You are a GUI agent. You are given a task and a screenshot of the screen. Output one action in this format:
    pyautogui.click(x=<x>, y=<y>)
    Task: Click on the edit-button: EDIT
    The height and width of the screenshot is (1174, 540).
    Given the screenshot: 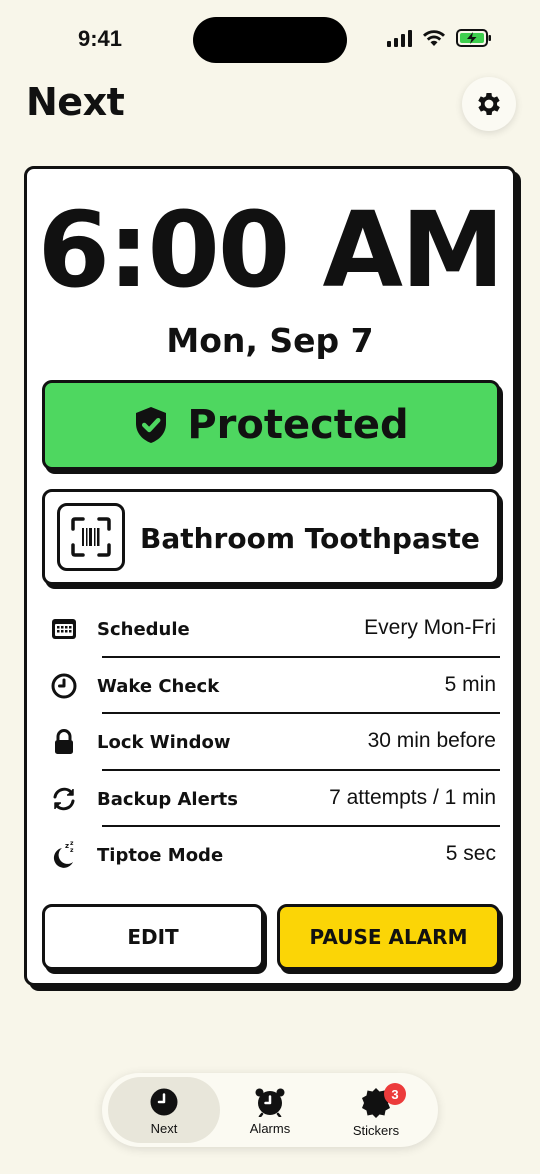 What is the action you would take?
    pyautogui.click(x=153, y=937)
    